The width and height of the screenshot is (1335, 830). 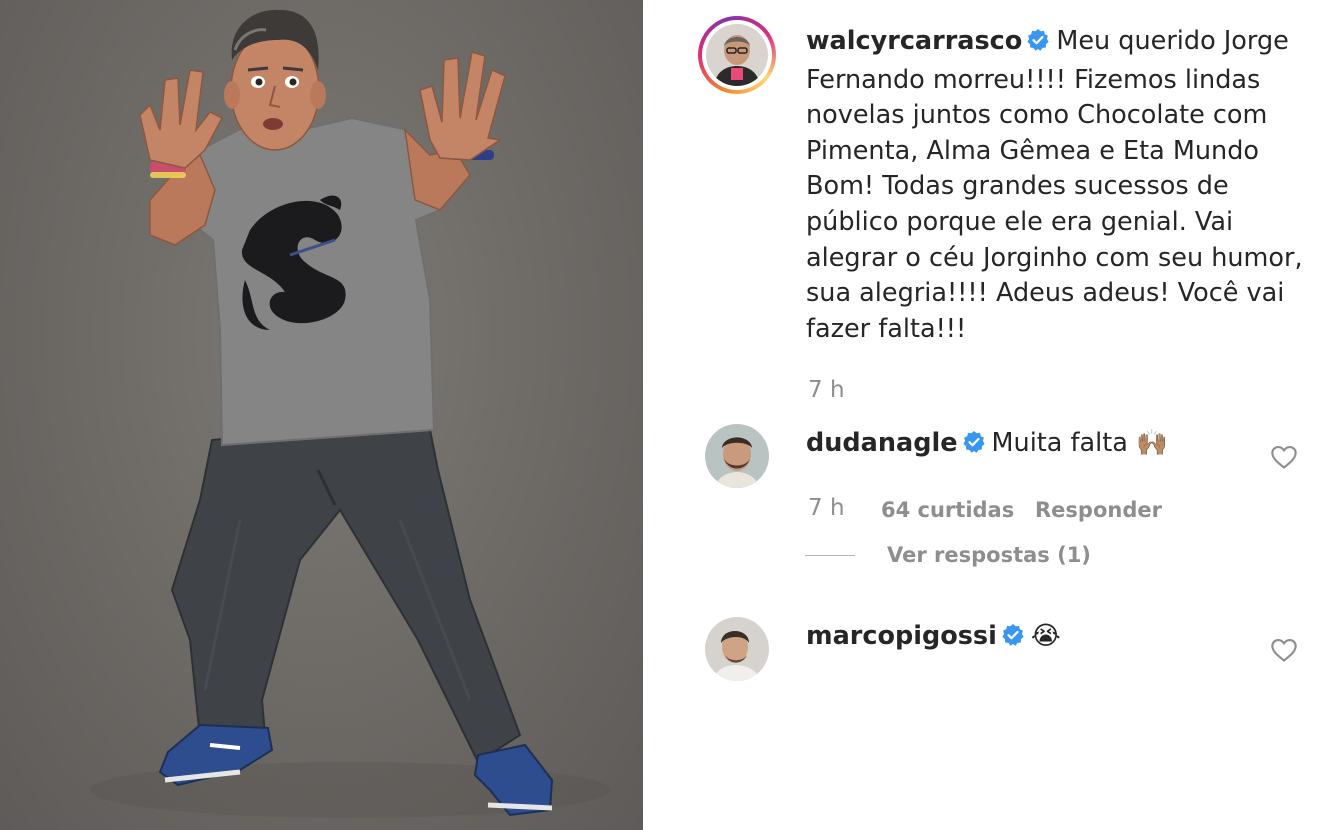 What do you see at coordinates (914, 41) in the screenshot?
I see `author-username: walcyrcarrasco` at bounding box center [914, 41].